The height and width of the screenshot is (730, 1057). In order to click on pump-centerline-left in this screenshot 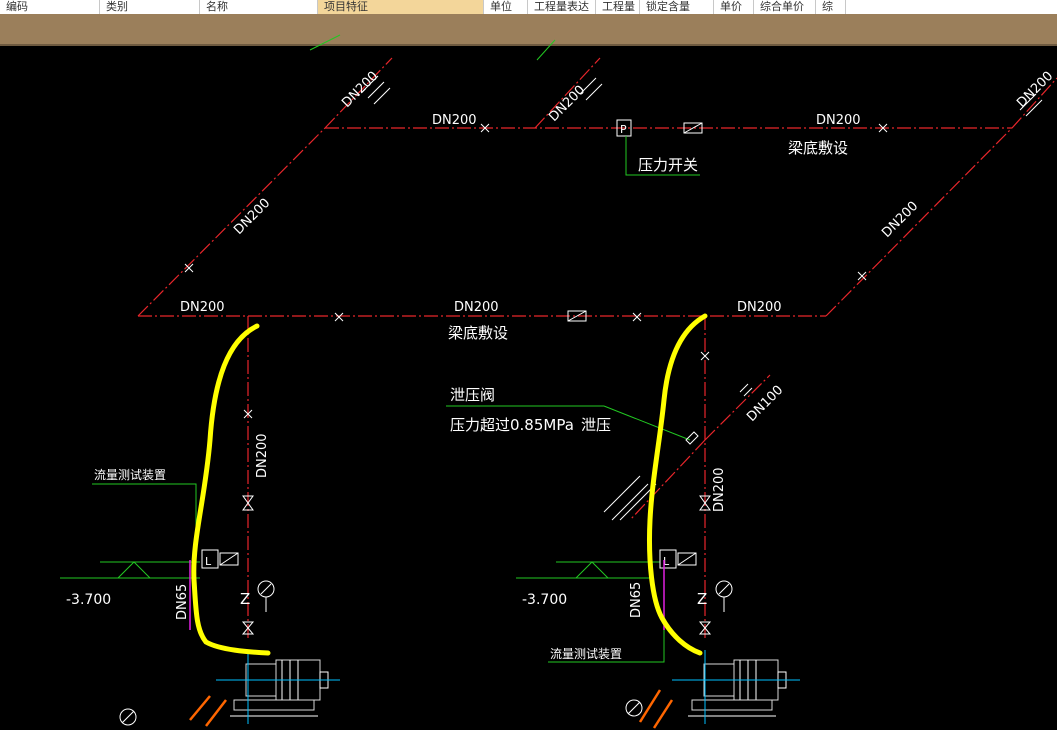, I will do `click(278, 687)`.